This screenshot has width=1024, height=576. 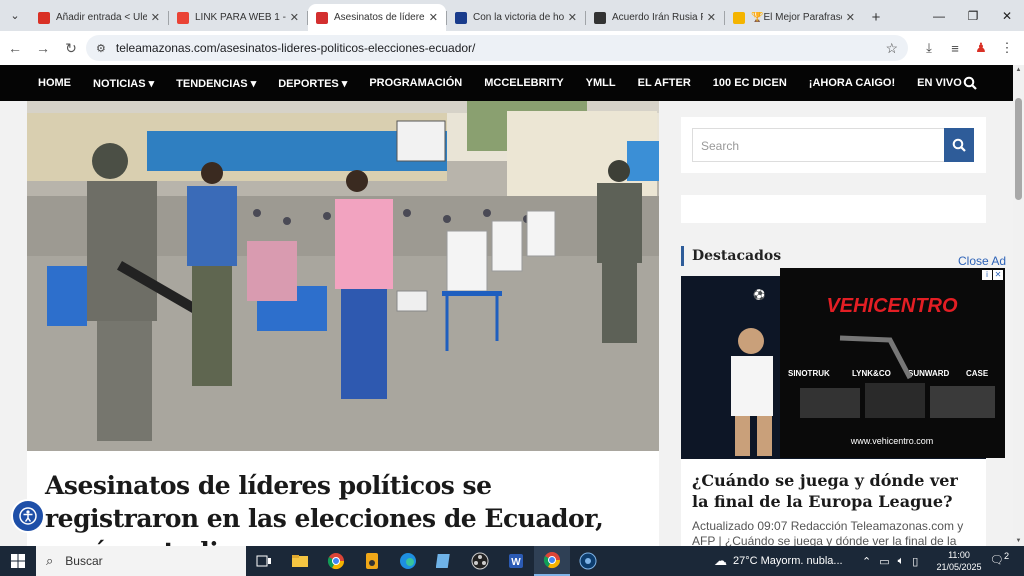 I want to click on gmail-icon, so click(x=183, y=17).